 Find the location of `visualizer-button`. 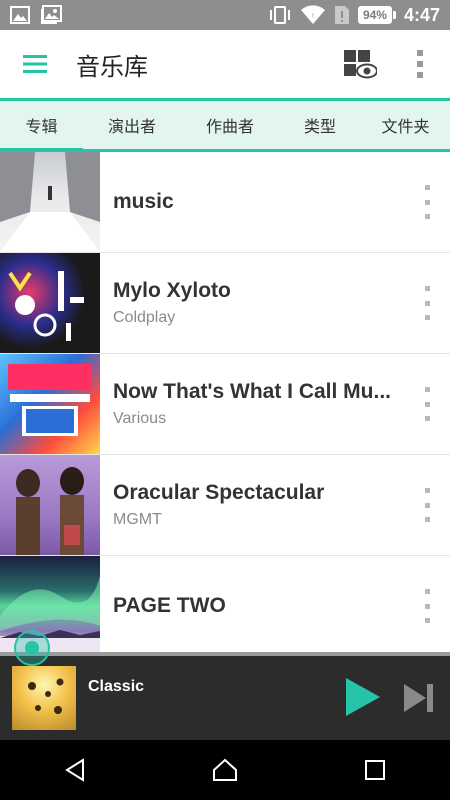

visualizer-button is located at coordinates (360, 64).